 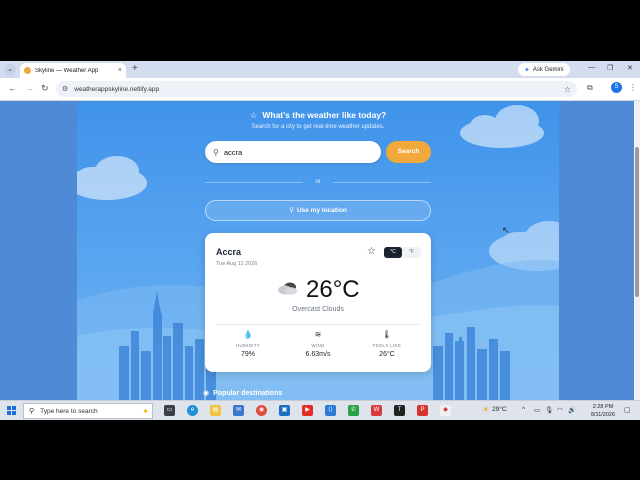 What do you see at coordinates (523, 409) in the screenshot?
I see `tray-chevron-icon: ^` at bounding box center [523, 409].